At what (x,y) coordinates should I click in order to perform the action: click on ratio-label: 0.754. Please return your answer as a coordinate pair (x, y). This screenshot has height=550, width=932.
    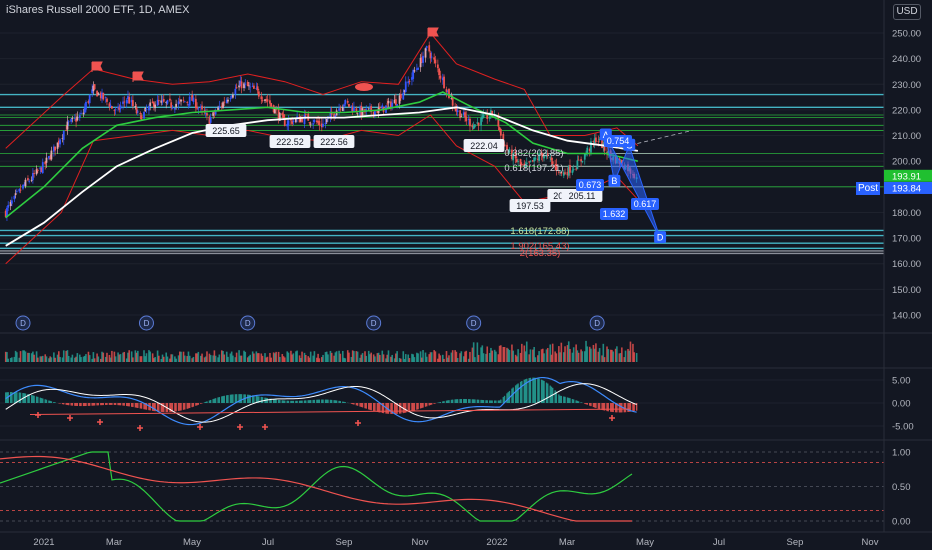
    Looking at the image, I should click on (618, 141).